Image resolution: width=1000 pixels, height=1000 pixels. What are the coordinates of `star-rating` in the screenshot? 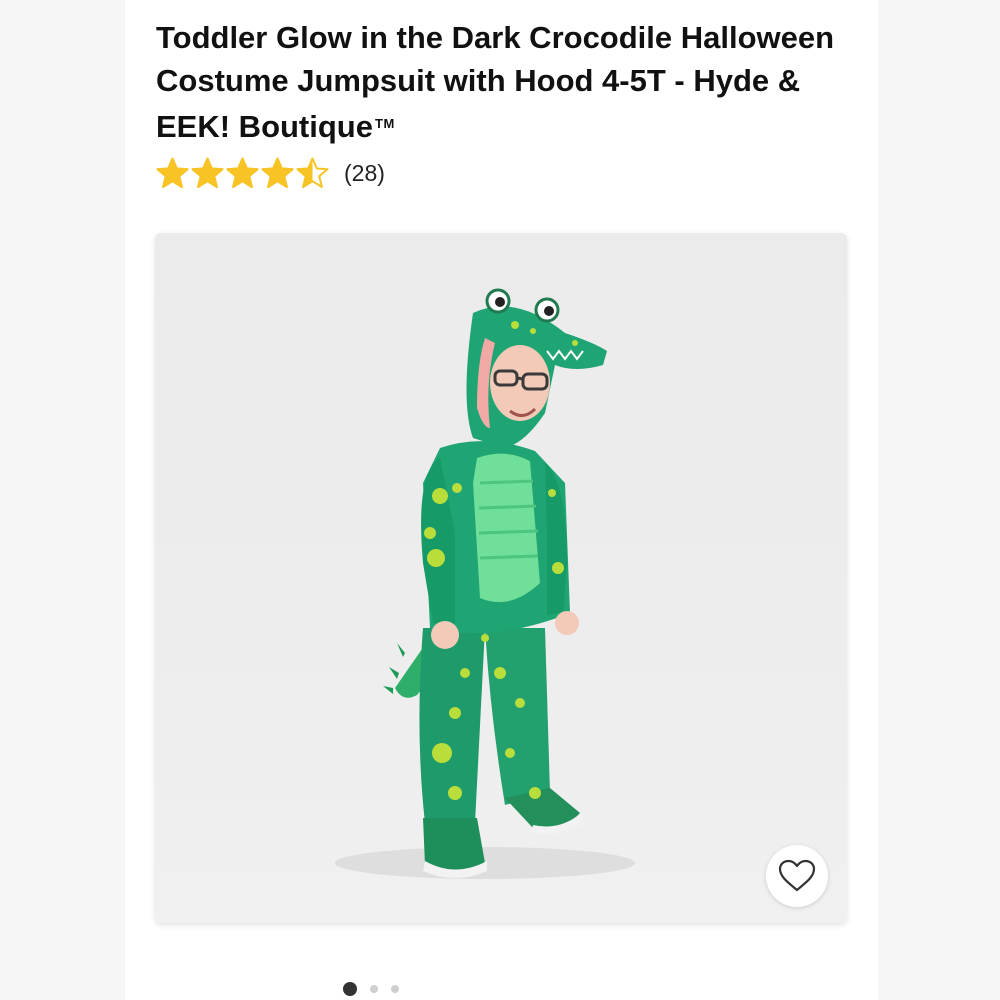 It's located at (242, 173).